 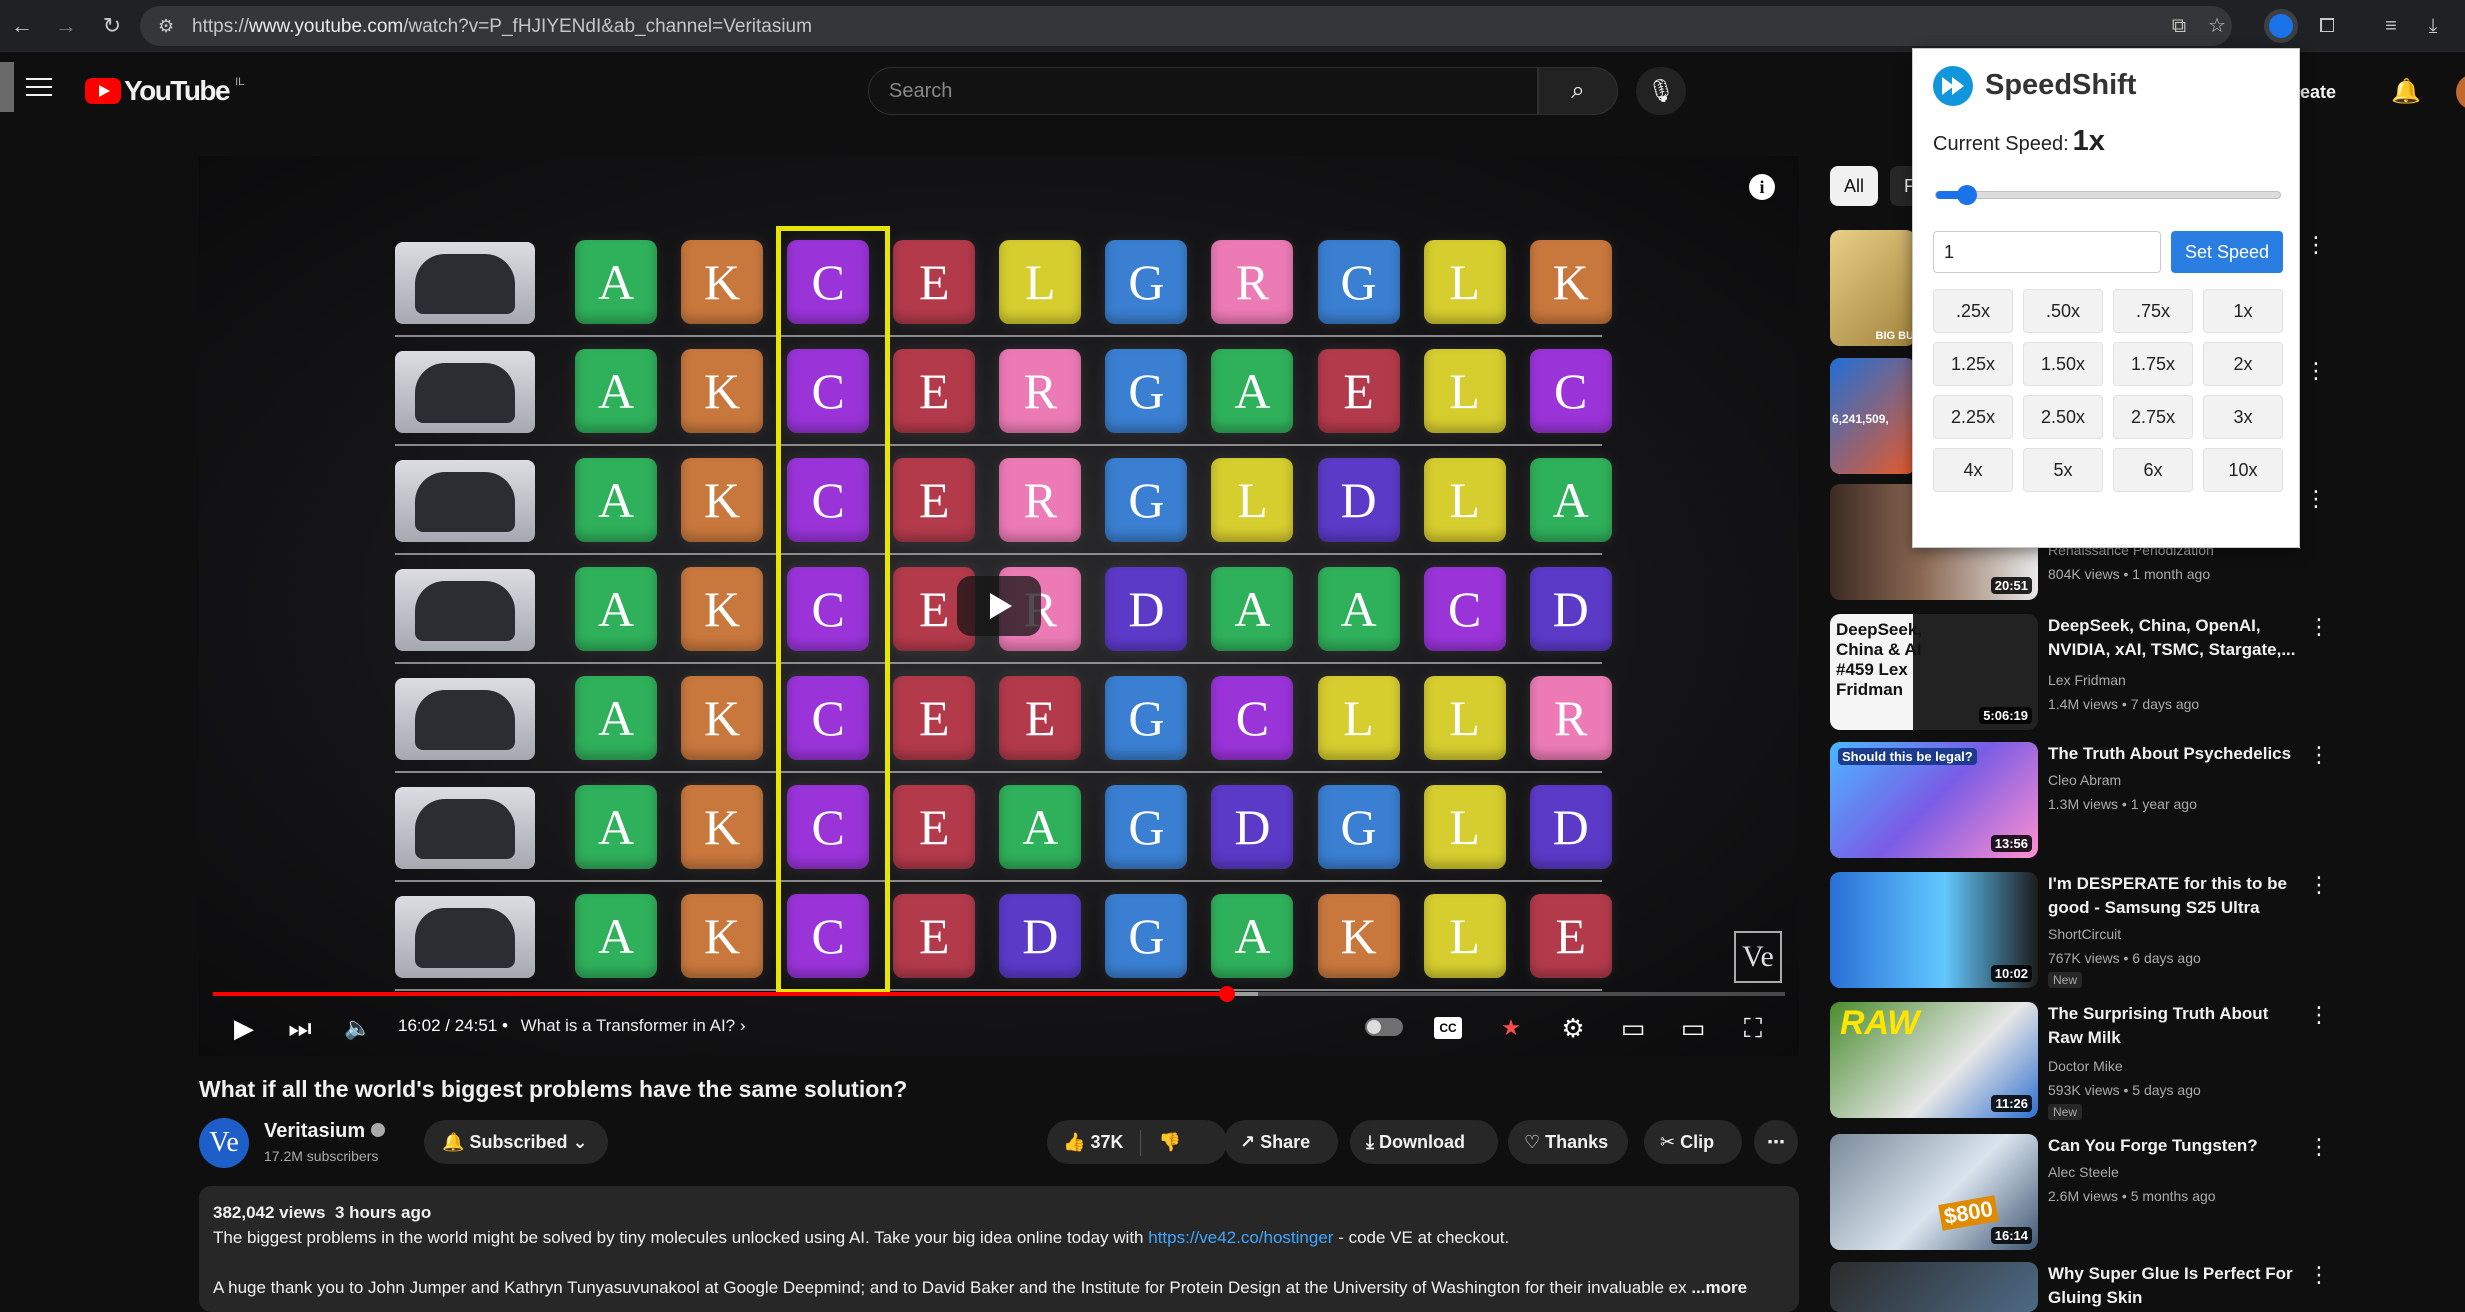 I want to click on speed-preset-button: .50x, so click(x=2063, y=311).